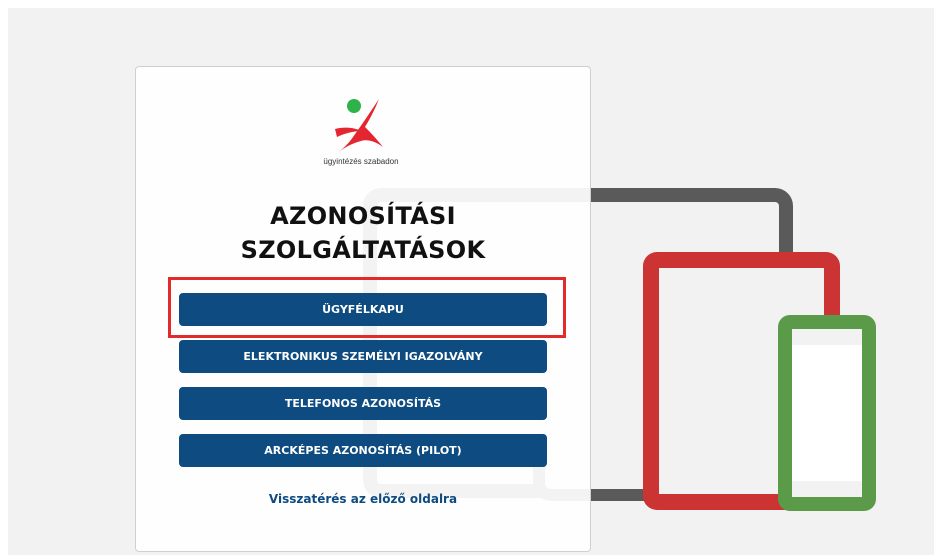 The image size is (934, 555). What do you see at coordinates (363, 403) in the screenshot?
I see `phone-auth-button: TELEFONOS AZONOSÍTÁS` at bounding box center [363, 403].